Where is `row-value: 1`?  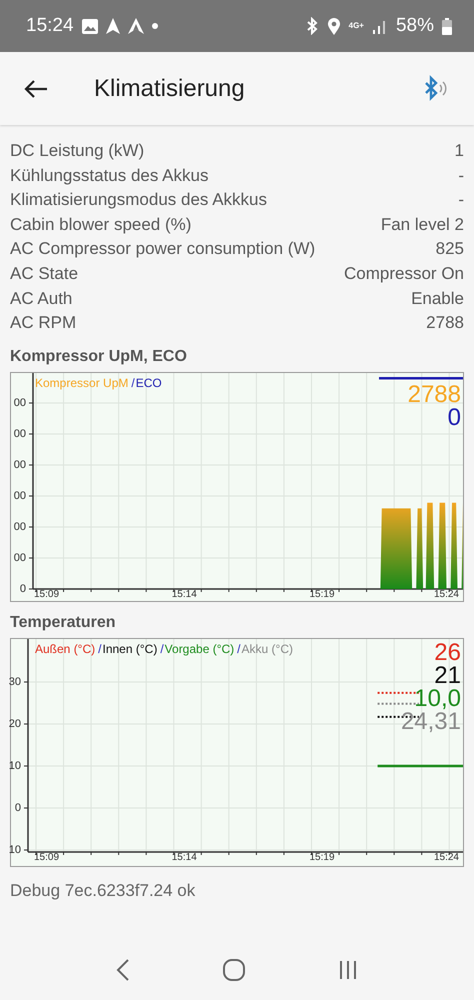
row-value: 1 is located at coordinates (459, 151).